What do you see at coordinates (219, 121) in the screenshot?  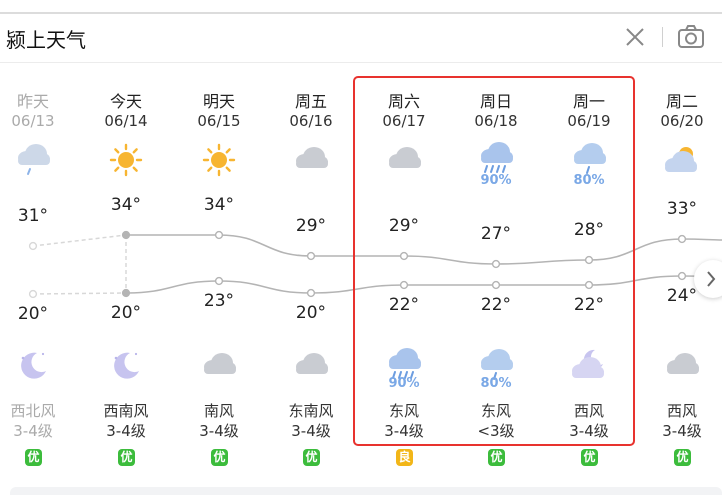 I see `day-date: 06/15` at bounding box center [219, 121].